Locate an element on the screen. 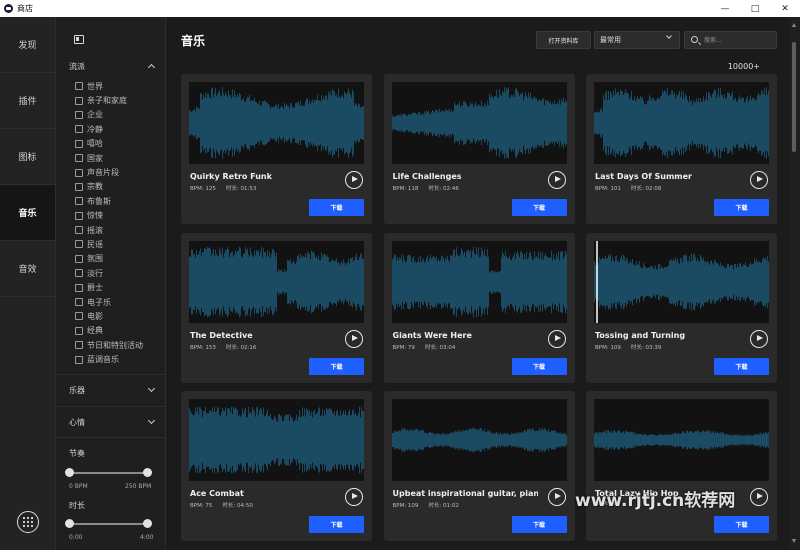 The width and height of the screenshot is (800, 550). instrument-section-header: 乐器 is located at coordinates (111, 390).